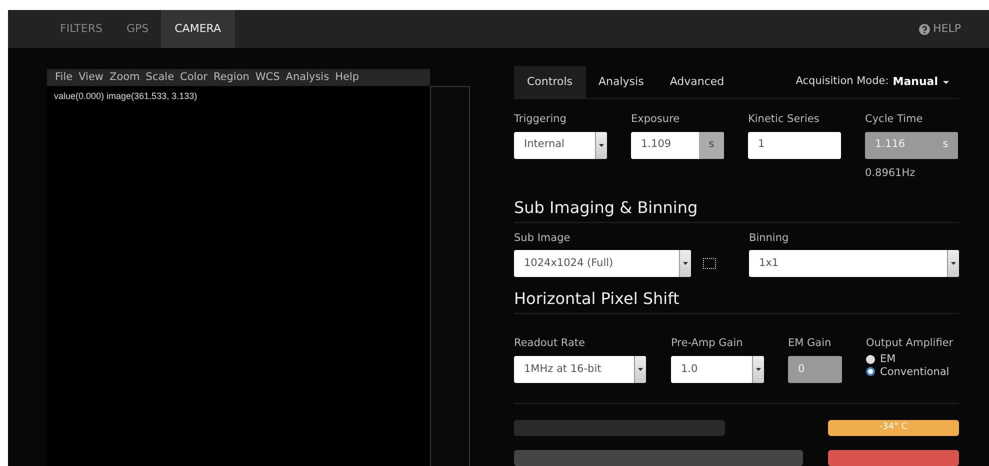  What do you see at coordinates (854, 264) in the screenshot?
I see `select-field: 1x1` at bounding box center [854, 264].